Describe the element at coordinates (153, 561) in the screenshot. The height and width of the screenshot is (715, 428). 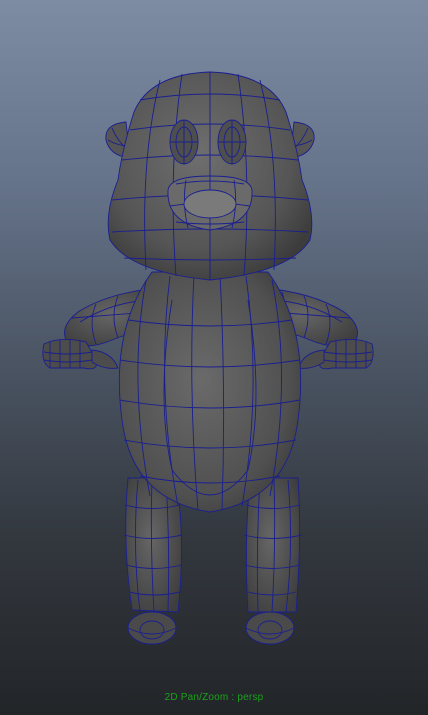
I see `left-leg` at that location.